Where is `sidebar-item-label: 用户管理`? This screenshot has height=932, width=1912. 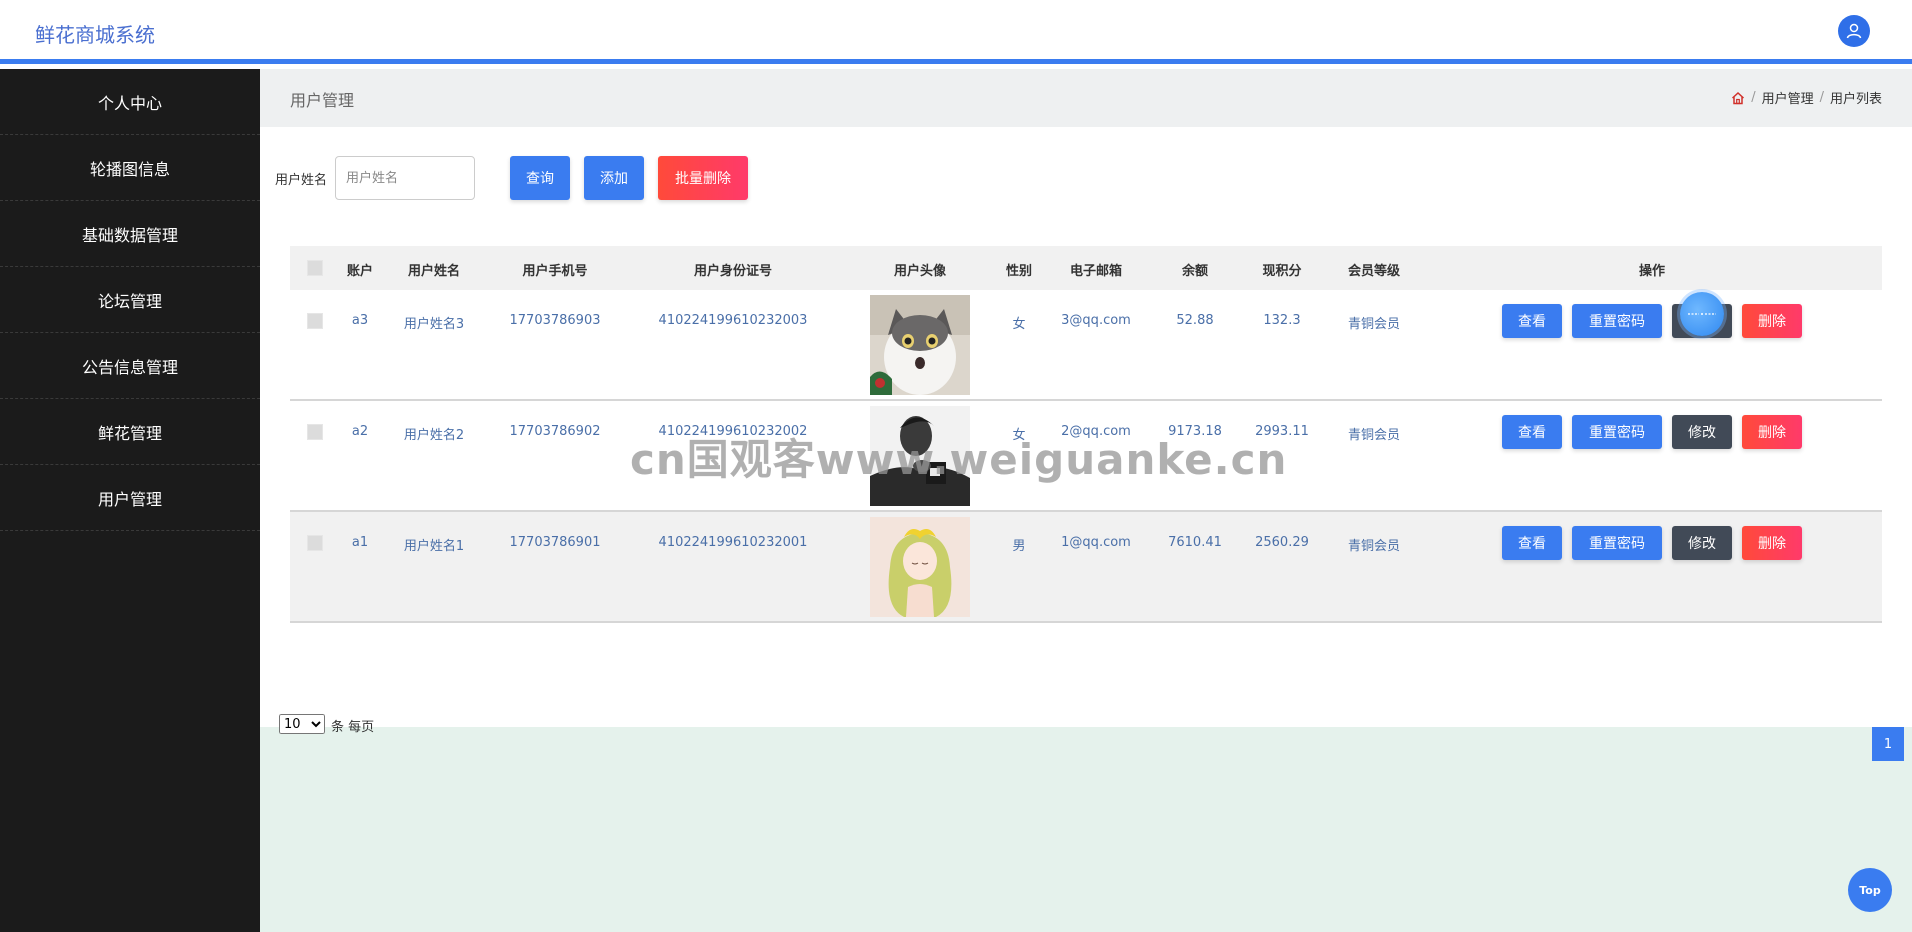
sidebar-item-label: 用户管理 is located at coordinates (129, 499).